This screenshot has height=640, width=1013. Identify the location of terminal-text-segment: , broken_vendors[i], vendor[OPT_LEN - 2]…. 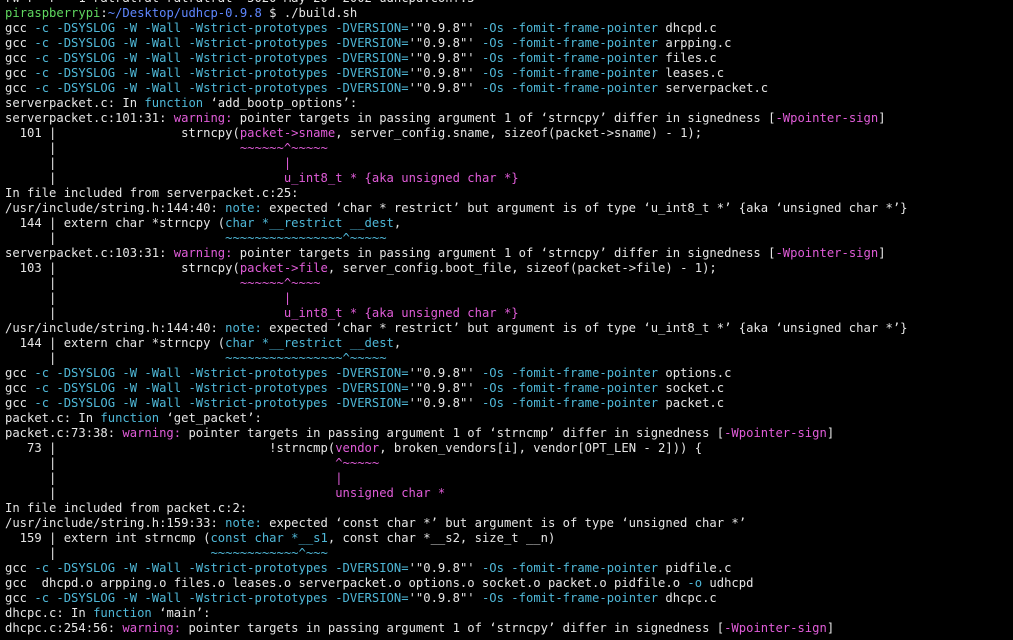
(541, 448).